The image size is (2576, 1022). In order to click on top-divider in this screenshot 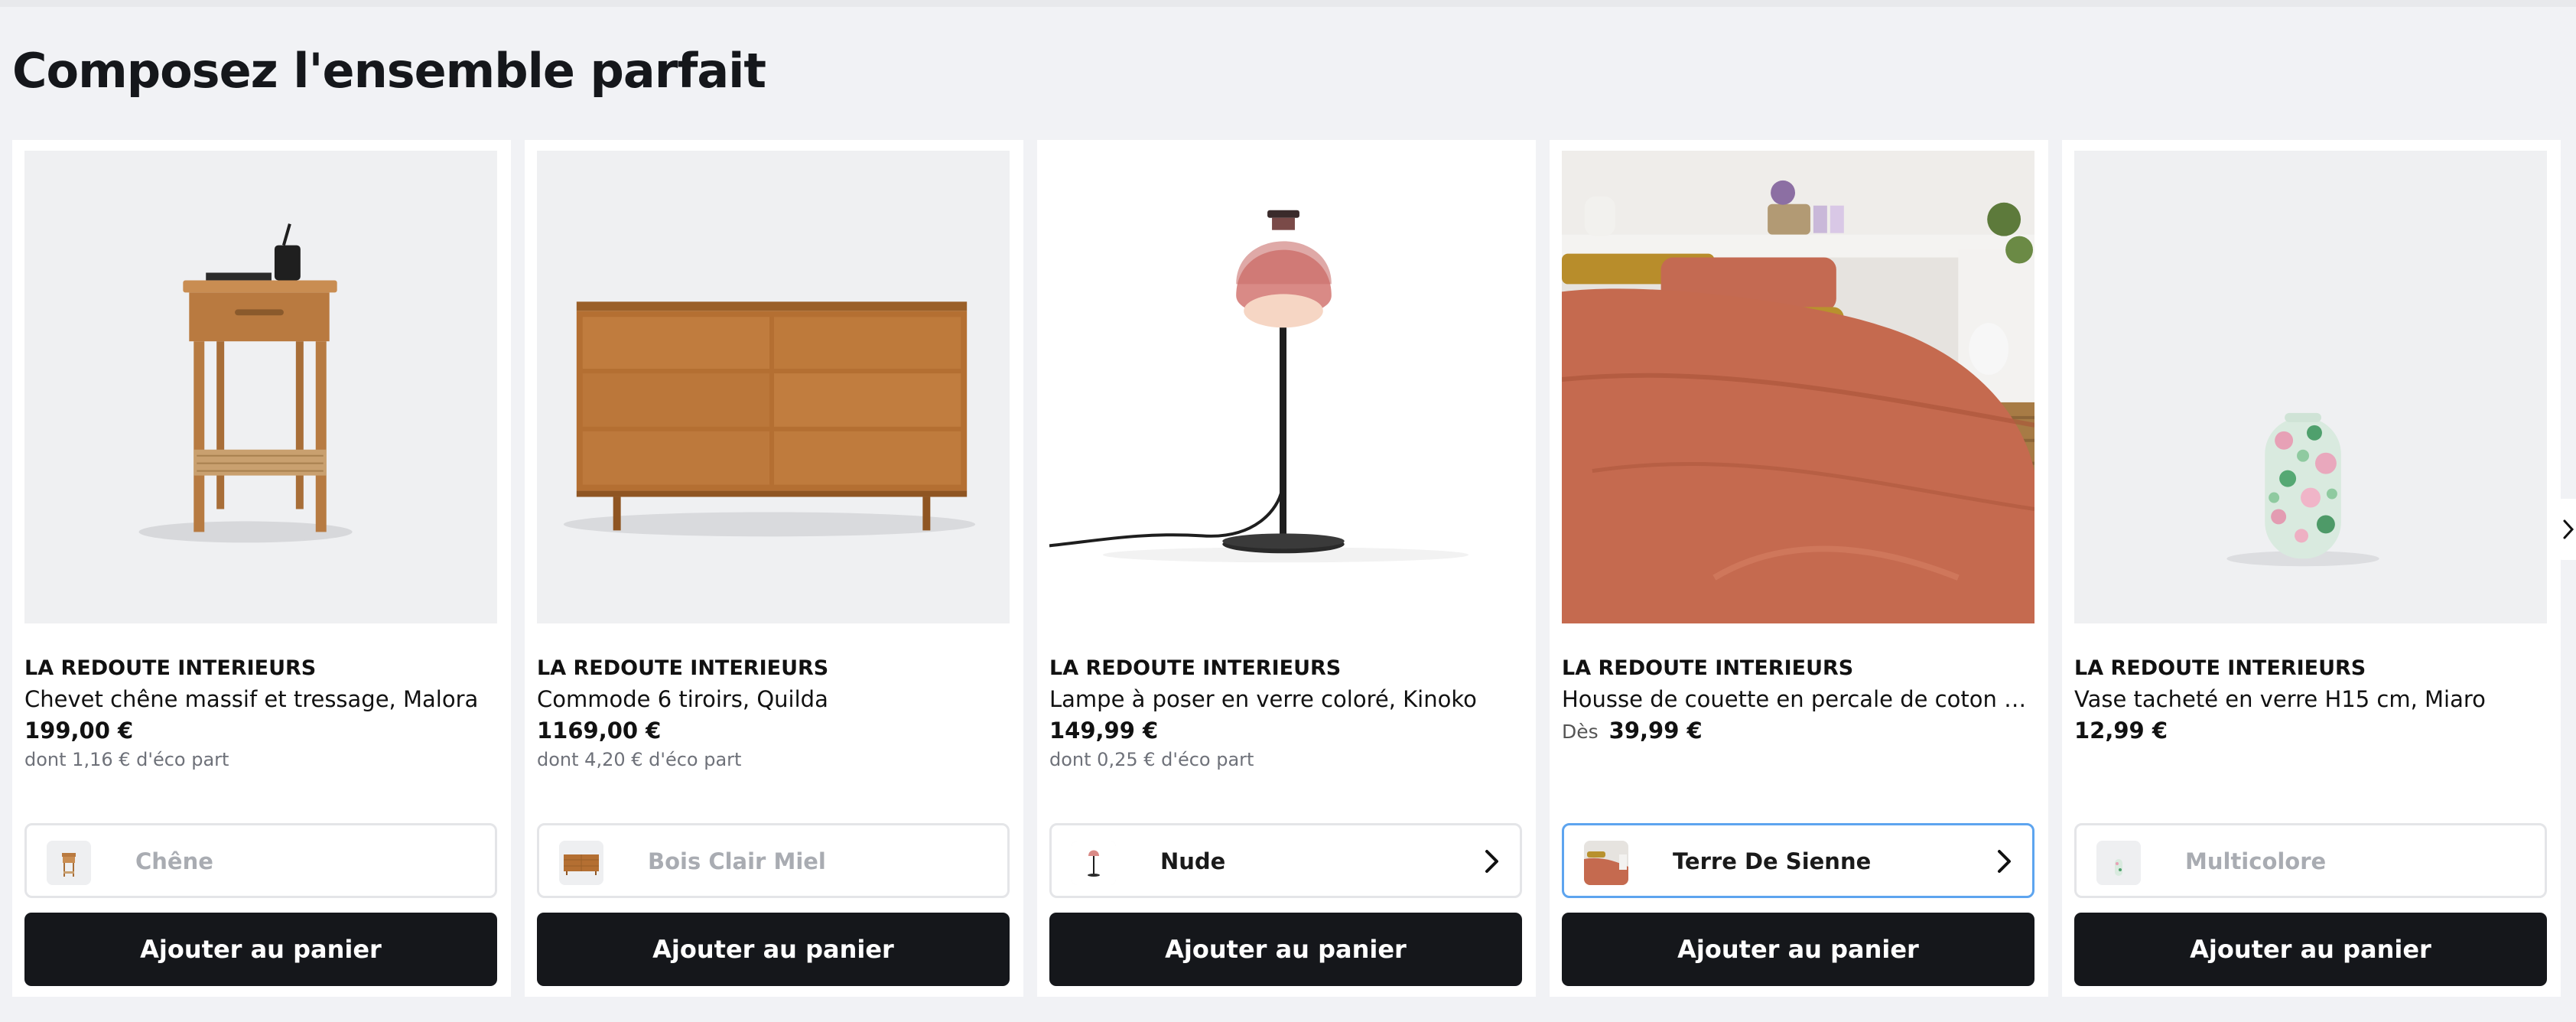, I will do `click(1288, 3)`.